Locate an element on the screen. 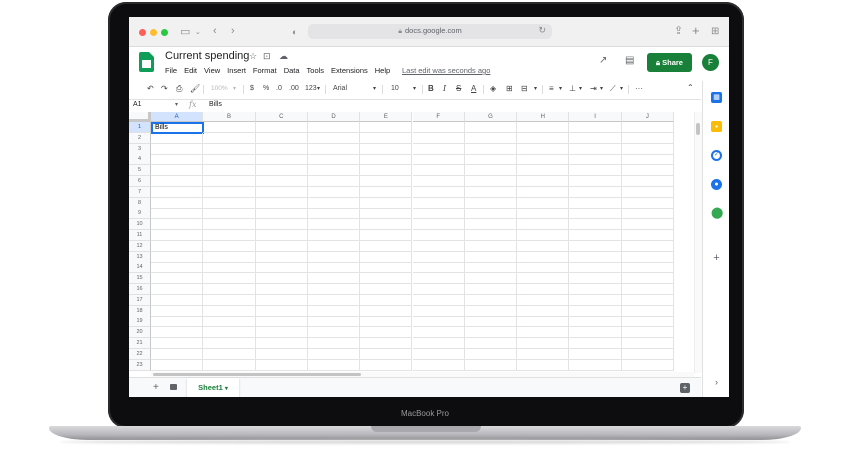 The image size is (850, 459). trending-icon: ↗ is located at coordinates (603, 60).